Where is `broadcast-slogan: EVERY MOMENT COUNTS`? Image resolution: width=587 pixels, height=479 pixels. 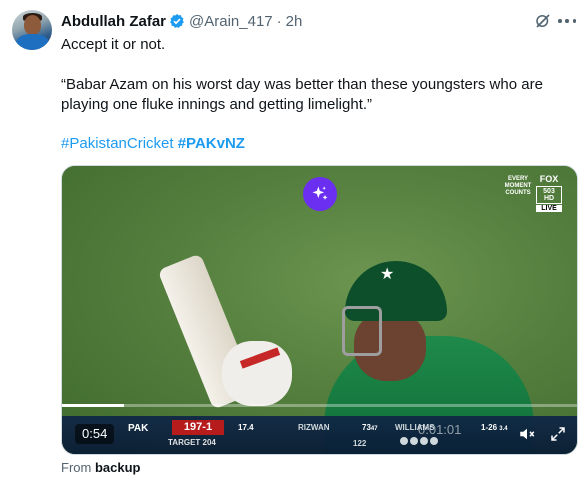
broadcast-slogan: EVERY MOMENT COUNTS is located at coordinates (518, 186).